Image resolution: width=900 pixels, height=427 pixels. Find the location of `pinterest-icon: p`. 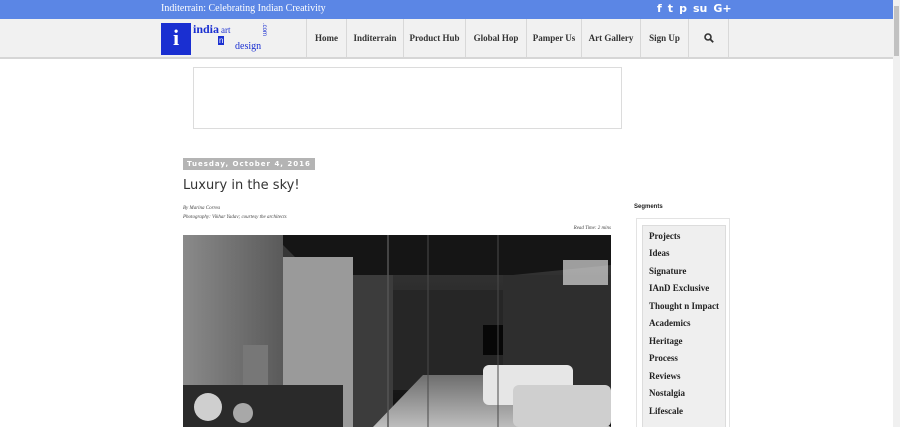

pinterest-icon: p is located at coordinates (683, 9).